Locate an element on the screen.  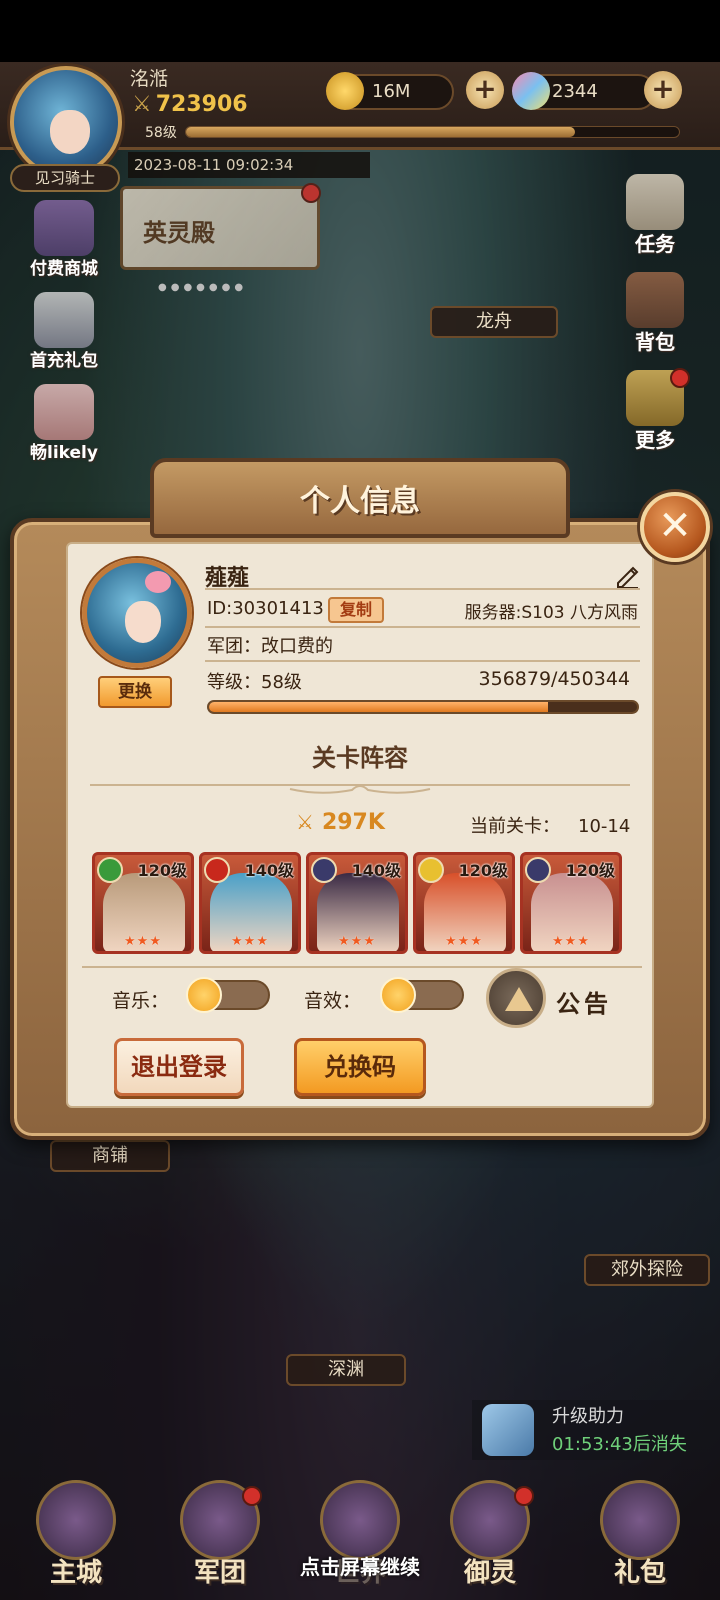
lineup-power: ⚔ 297K is located at coordinates (340, 822).